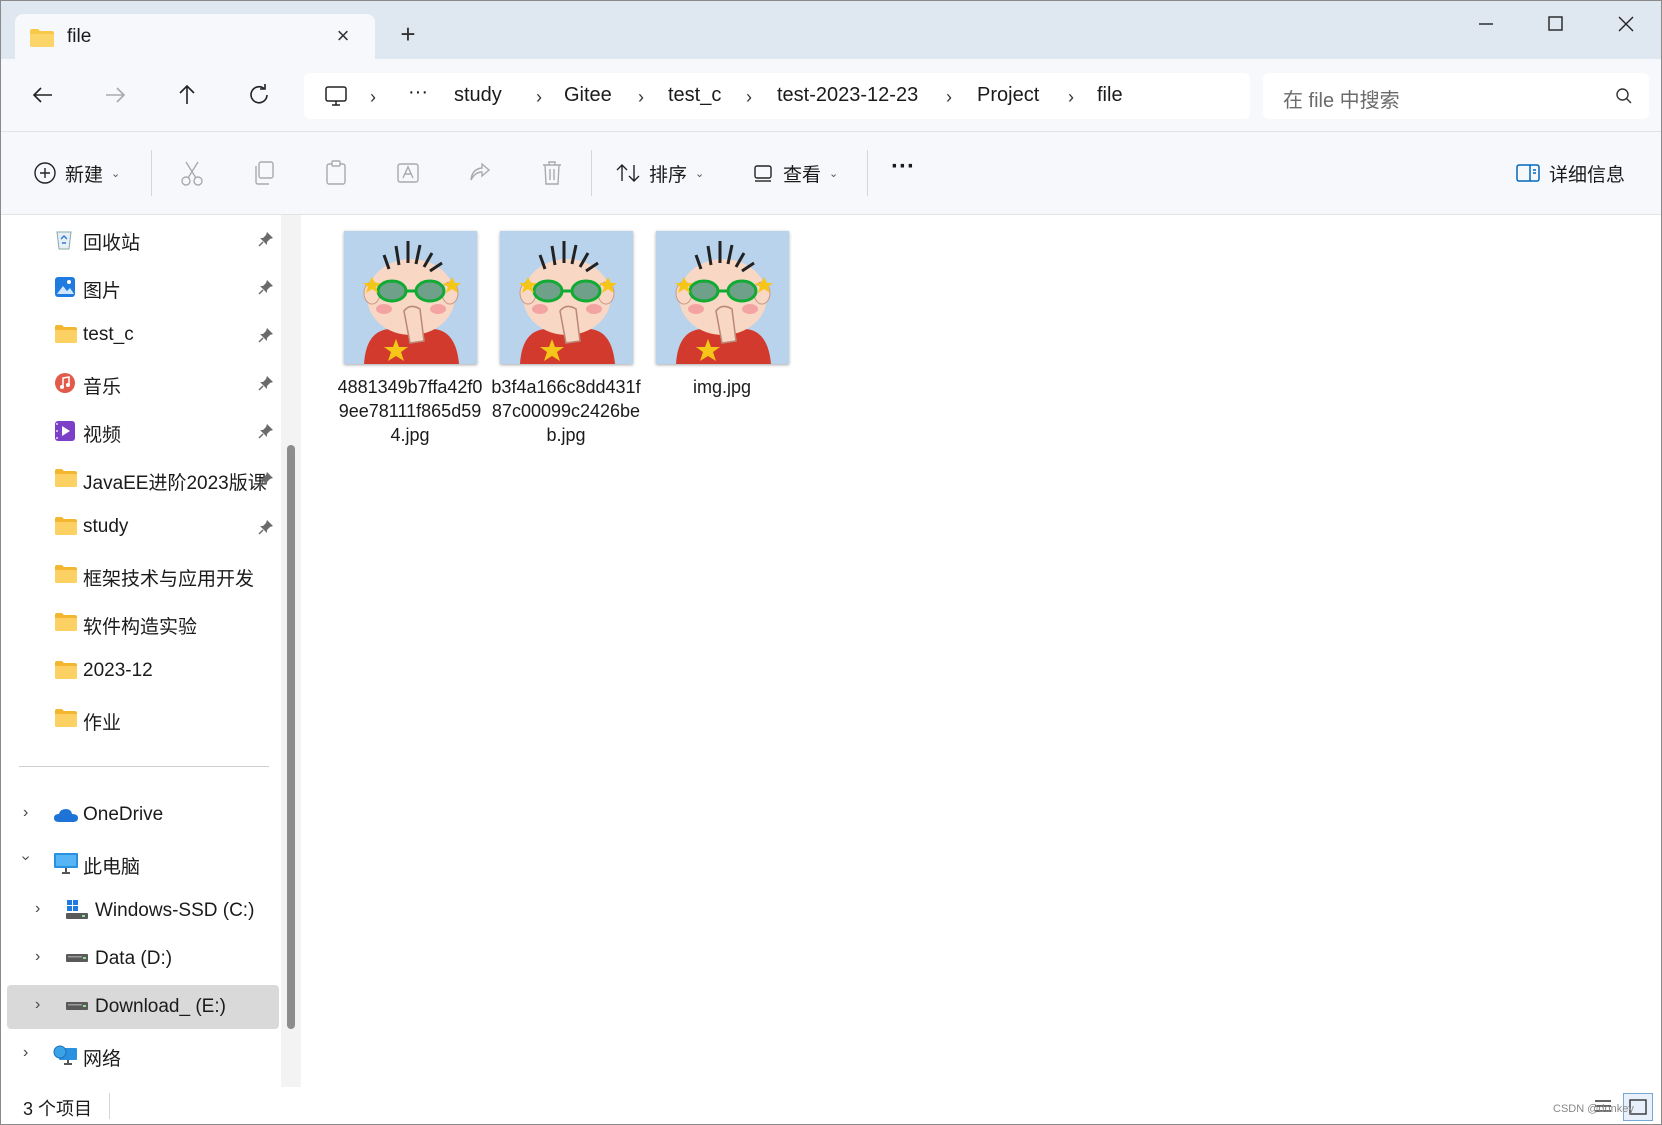 The width and height of the screenshot is (1662, 1125). What do you see at coordinates (694, 95) in the screenshot?
I see `breadcrumb-test-c: test_c` at bounding box center [694, 95].